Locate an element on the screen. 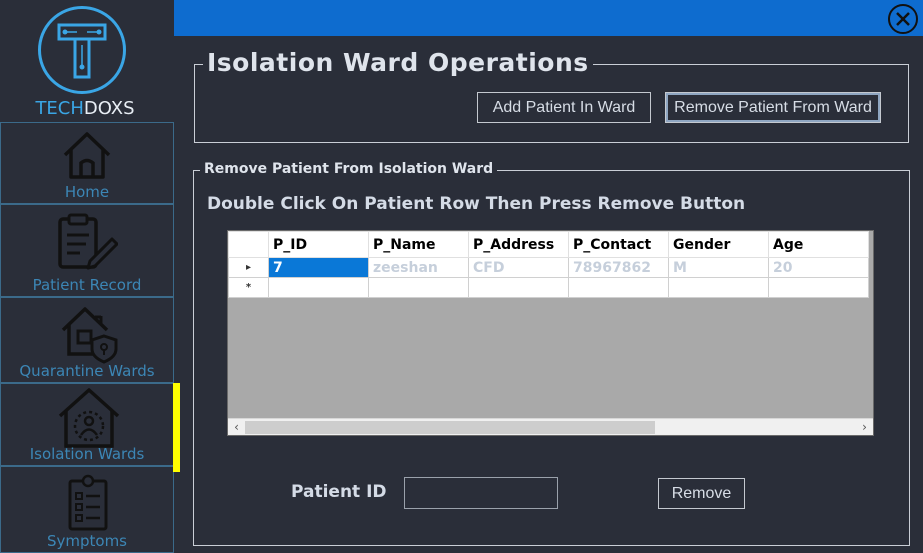 This screenshot has width=923, height=553. close-button is located at coordinates (903, 19).